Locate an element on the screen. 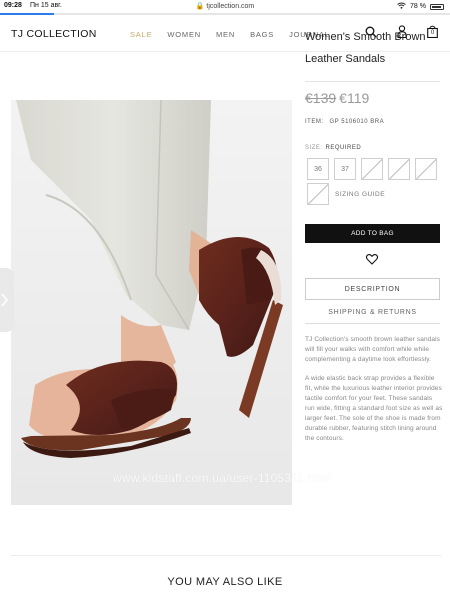 The image size is (450, 600). gallery-prev-button is located at coordinates (7, 300).